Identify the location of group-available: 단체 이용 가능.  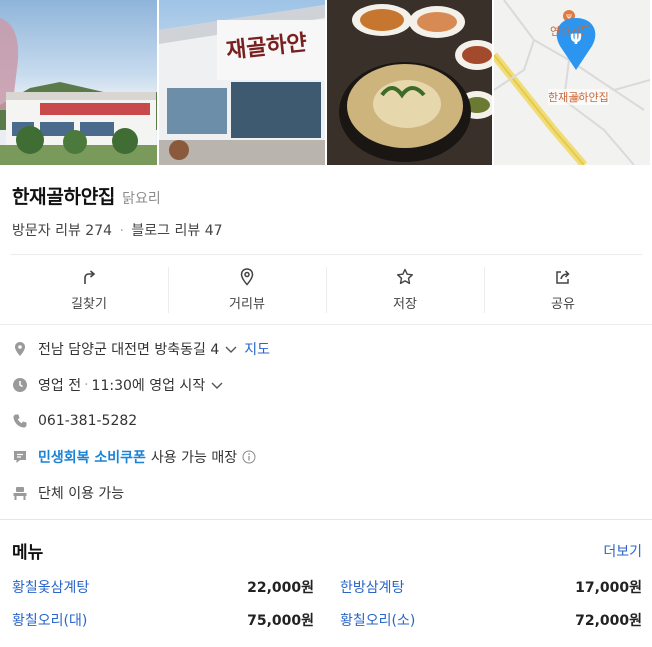
(81, 494).